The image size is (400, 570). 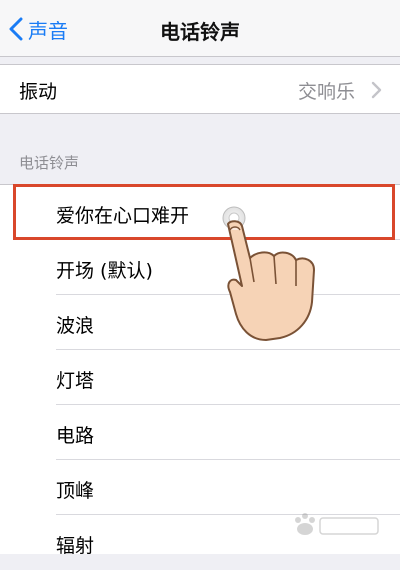 What do you see at coordinates (75, 381) in the screenshot?
I see `ringtone-label: 灯塔` at bounding box center [75, 381].